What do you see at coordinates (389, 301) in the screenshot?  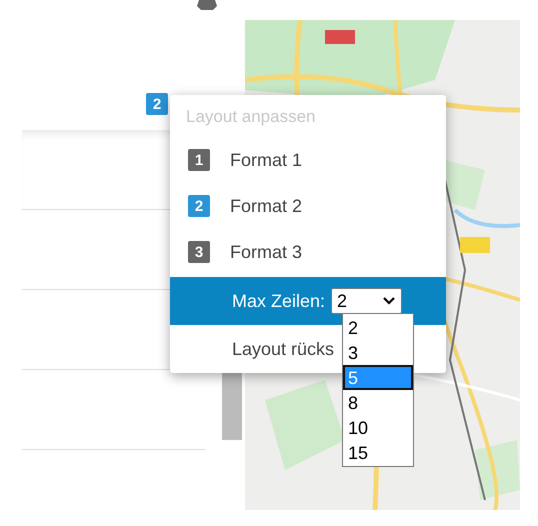 I see `chevron-icon` at bounding box center [389, 301].